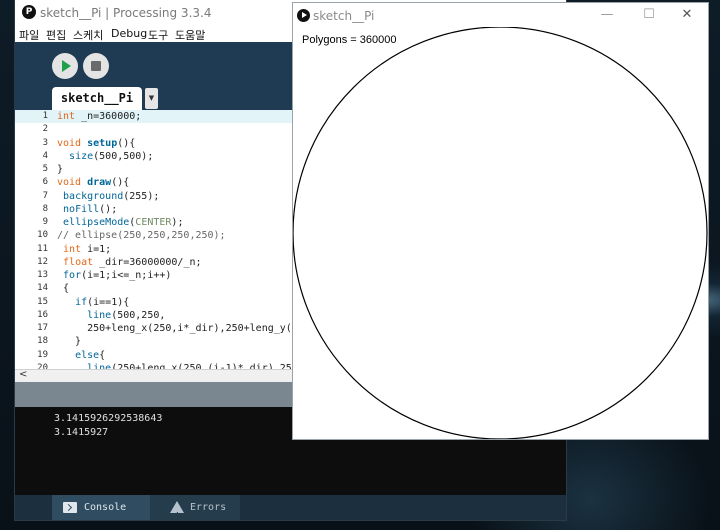 Image resolution: width=720 pixels, height=530 pixels. Describe the element at coordinates (102, 302) in the screenshot. I see `code-text: if(i==1){` at that location.